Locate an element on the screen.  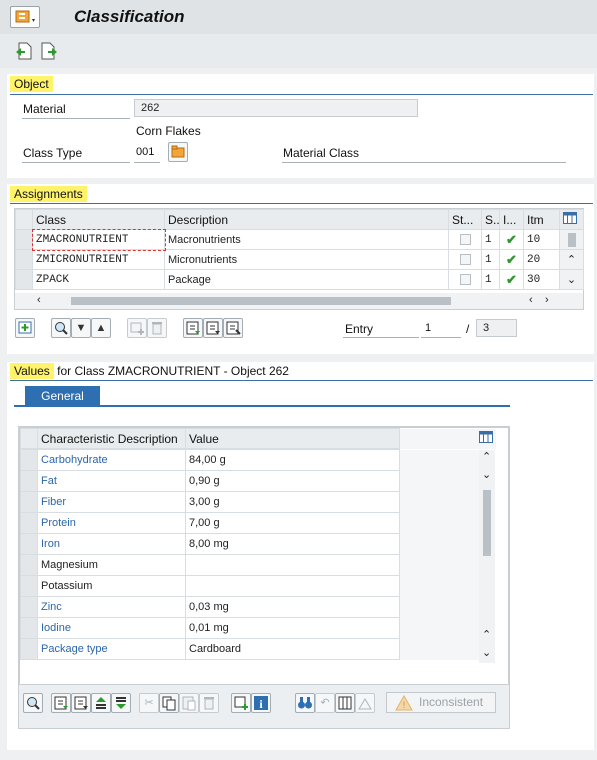
col-value: Value is located at coordinates (292, 438).